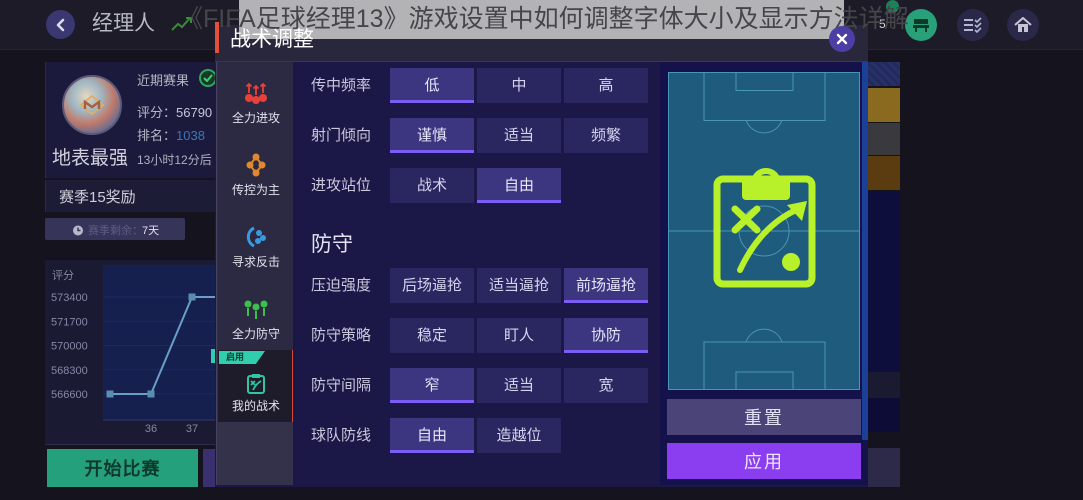 The height and width of the screenshot is (500, 1083). I want to click on avatar, so click(92, 105).